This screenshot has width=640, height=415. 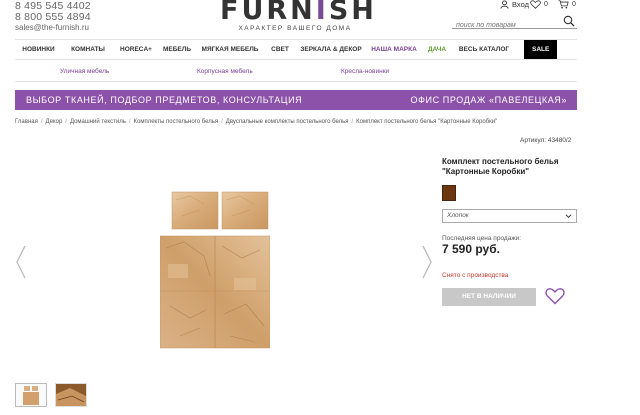 What do you see at coordinates (53, 6) in the screenshot?
I see `phone-number-1: 8 495 545 4402` at bounding box center [53, 6].